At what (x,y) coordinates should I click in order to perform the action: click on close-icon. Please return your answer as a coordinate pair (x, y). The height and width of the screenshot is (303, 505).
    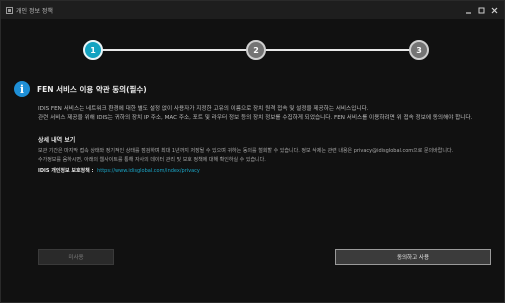
    Looking at the image, I should click on (494, 10).